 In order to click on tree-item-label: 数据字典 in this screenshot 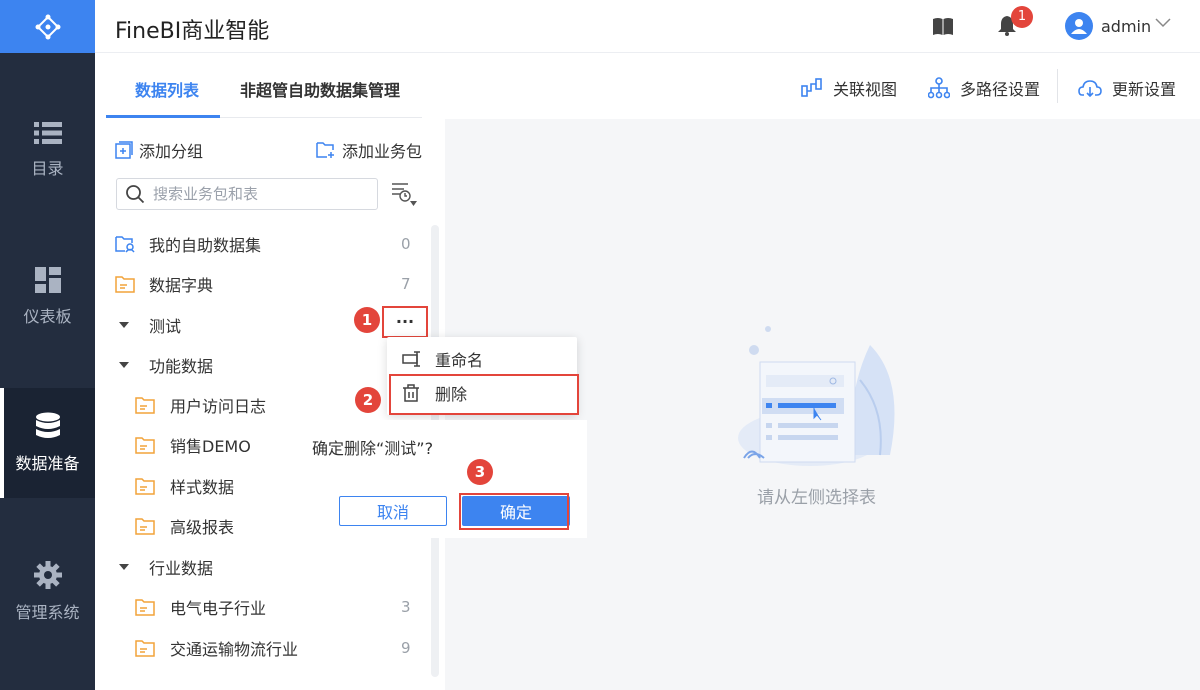, I will do `click(181, 285)`.